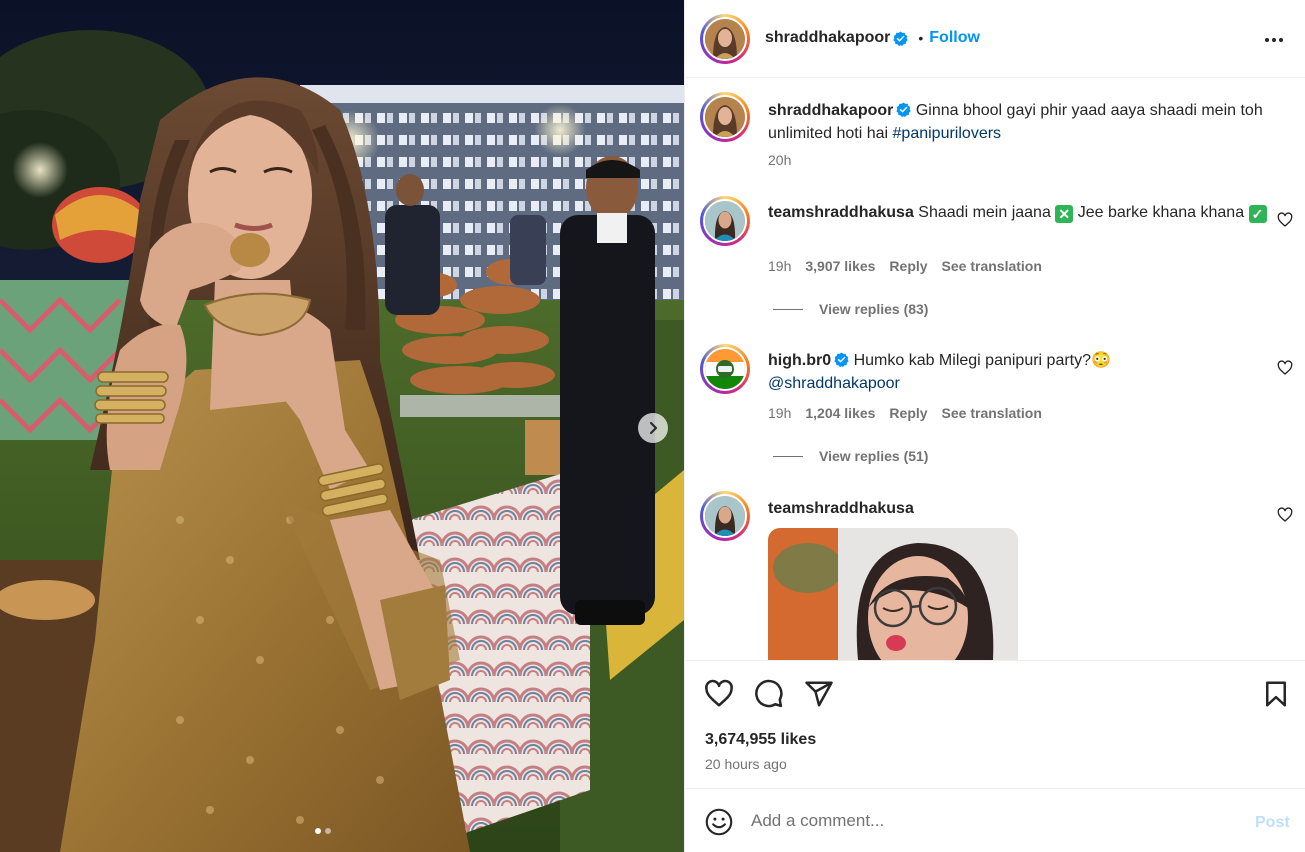  Describe the element at coordinates (1064, 214) in the screenshot. I see `cross-mark-emoji-icon: ✕` at that location.